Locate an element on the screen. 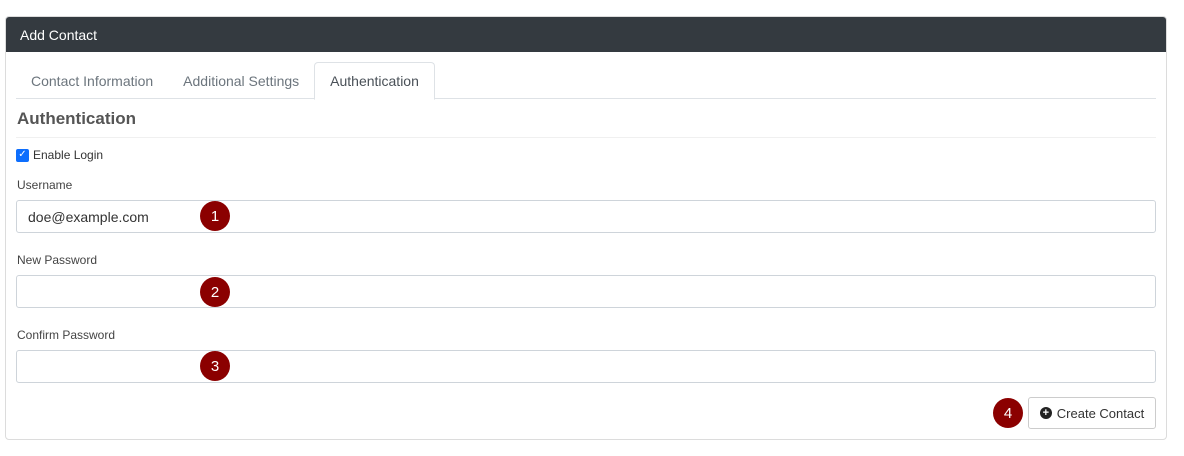 Image resolution: width=1184 pixels, height=456 pixels. step-badge-4: 4 is located at coordinates (1008, 413).